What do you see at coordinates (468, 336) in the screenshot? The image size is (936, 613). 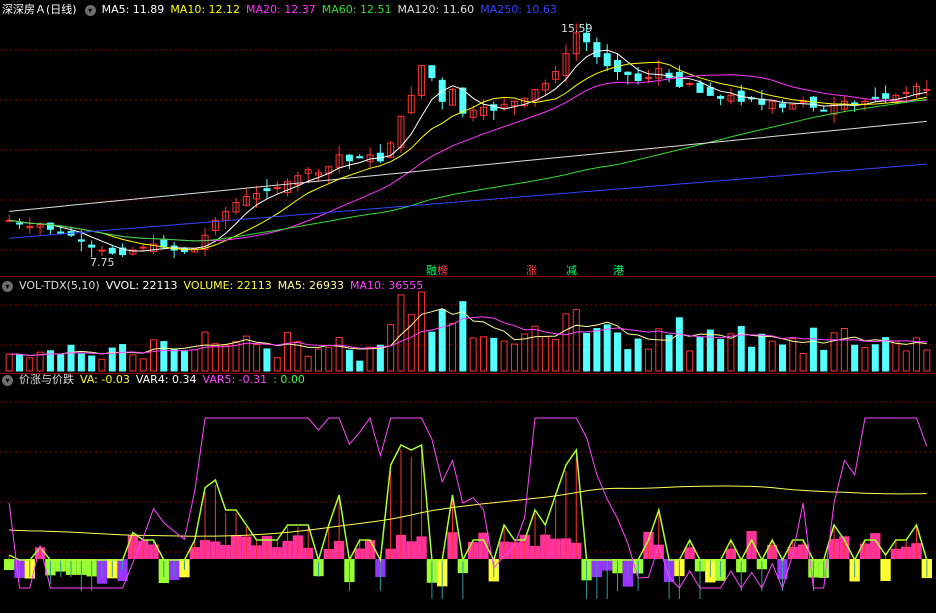 I see `vol-ma10-line` at bounding box center [468, 336].